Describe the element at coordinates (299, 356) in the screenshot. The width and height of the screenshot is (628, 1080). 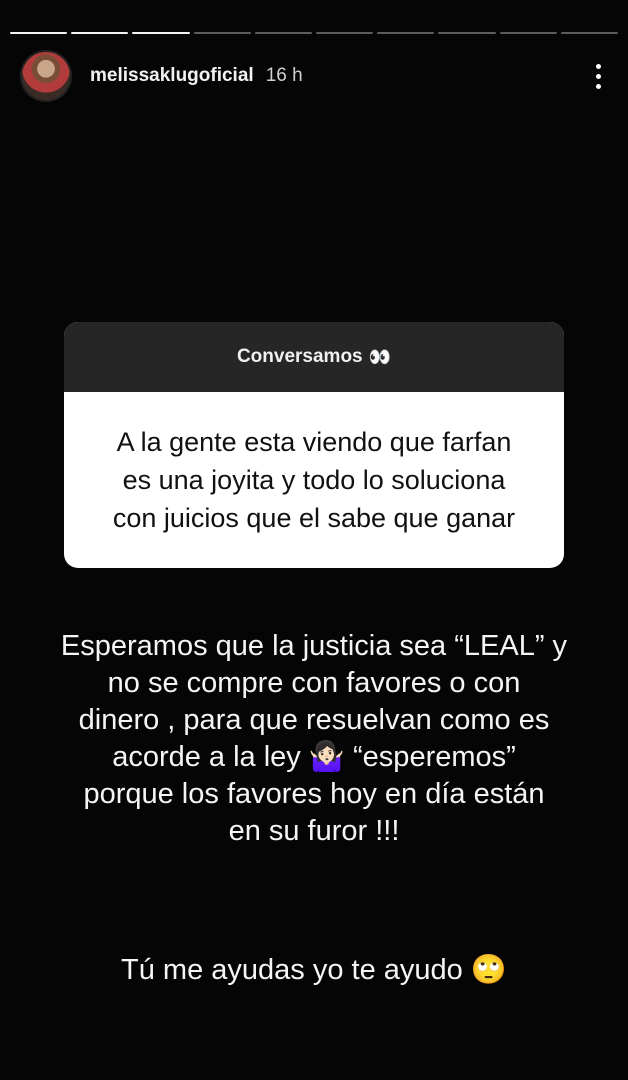
I see `question-title: Conversamos` at that location.